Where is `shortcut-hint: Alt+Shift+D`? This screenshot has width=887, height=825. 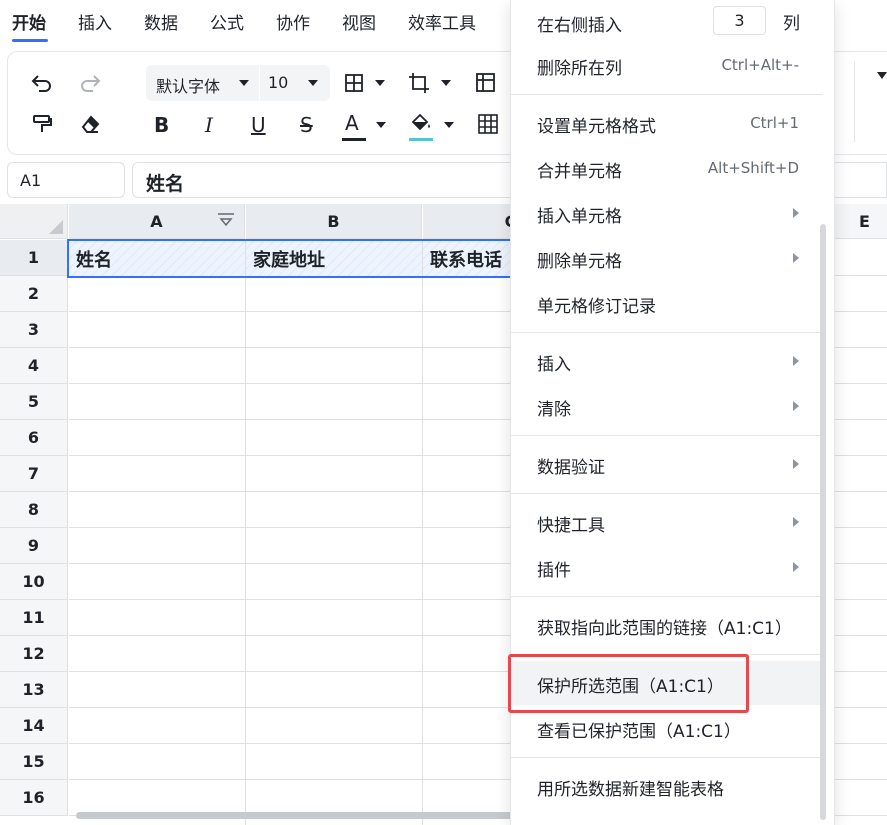 shortcut-hint: Alt+Shift+D is located at coordinates (753, 168).